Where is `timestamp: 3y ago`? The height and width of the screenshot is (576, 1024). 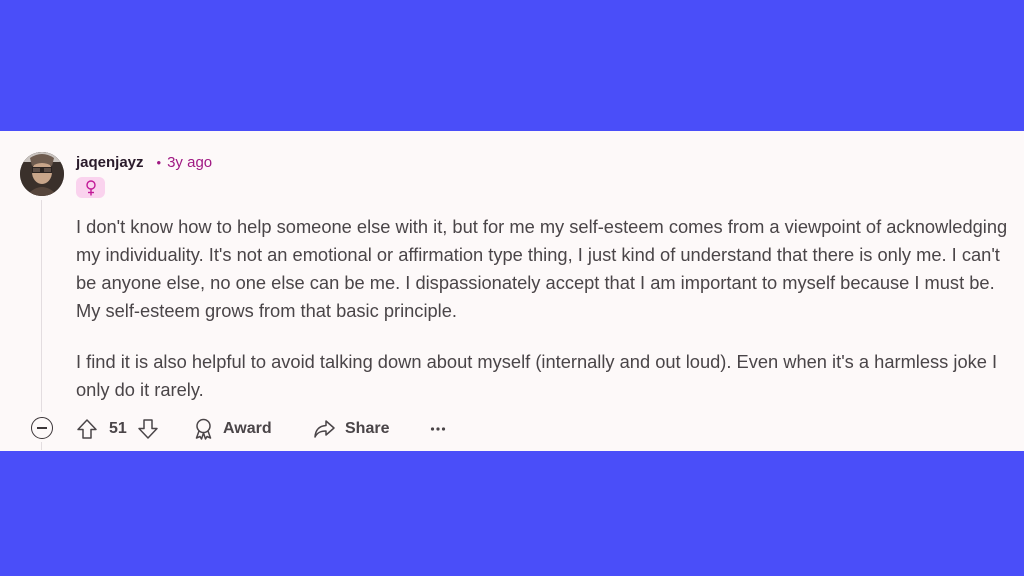 timestamp: 3y ago is located at coordinates (189, 162).